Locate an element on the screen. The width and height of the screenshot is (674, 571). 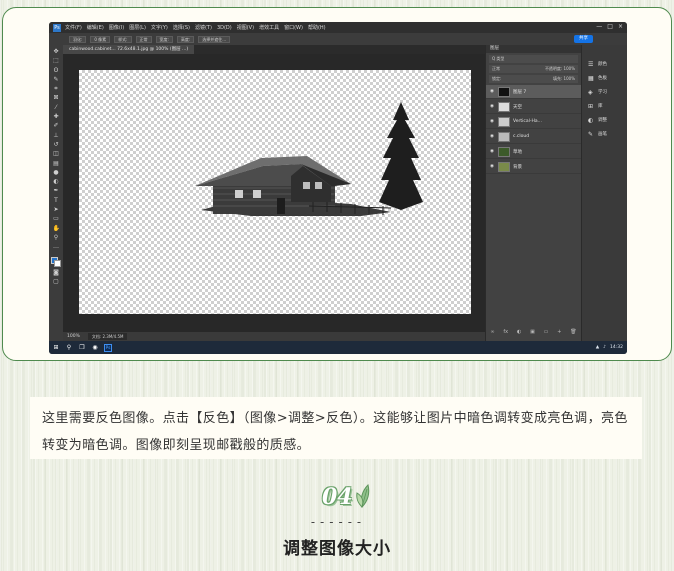
layer-row: ◉ 背景 is located at coordinates (533, 167).